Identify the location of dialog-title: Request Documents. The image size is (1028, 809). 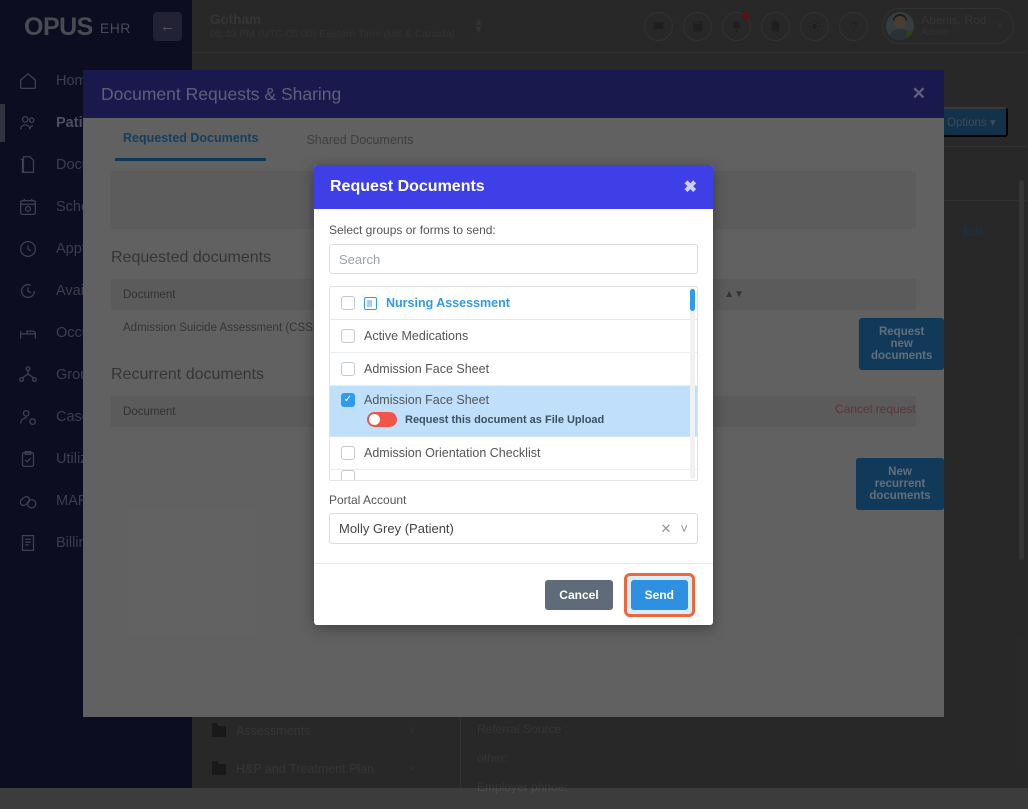
(407, 186).